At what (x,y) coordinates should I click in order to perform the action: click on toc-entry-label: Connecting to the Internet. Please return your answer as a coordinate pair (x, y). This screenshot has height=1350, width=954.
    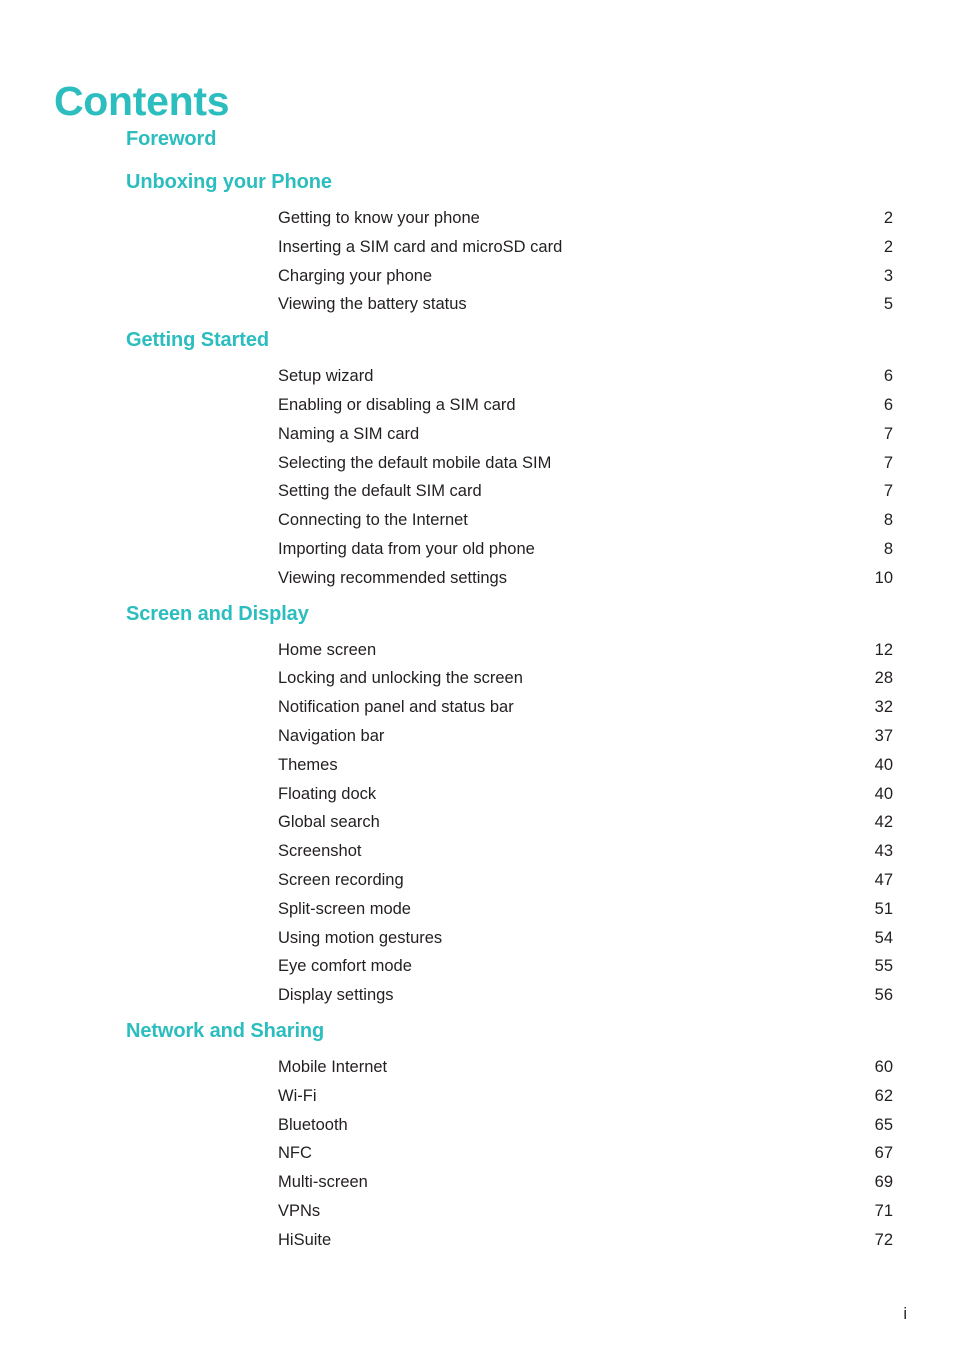
    Looking at the image, I should click on (373, 520).